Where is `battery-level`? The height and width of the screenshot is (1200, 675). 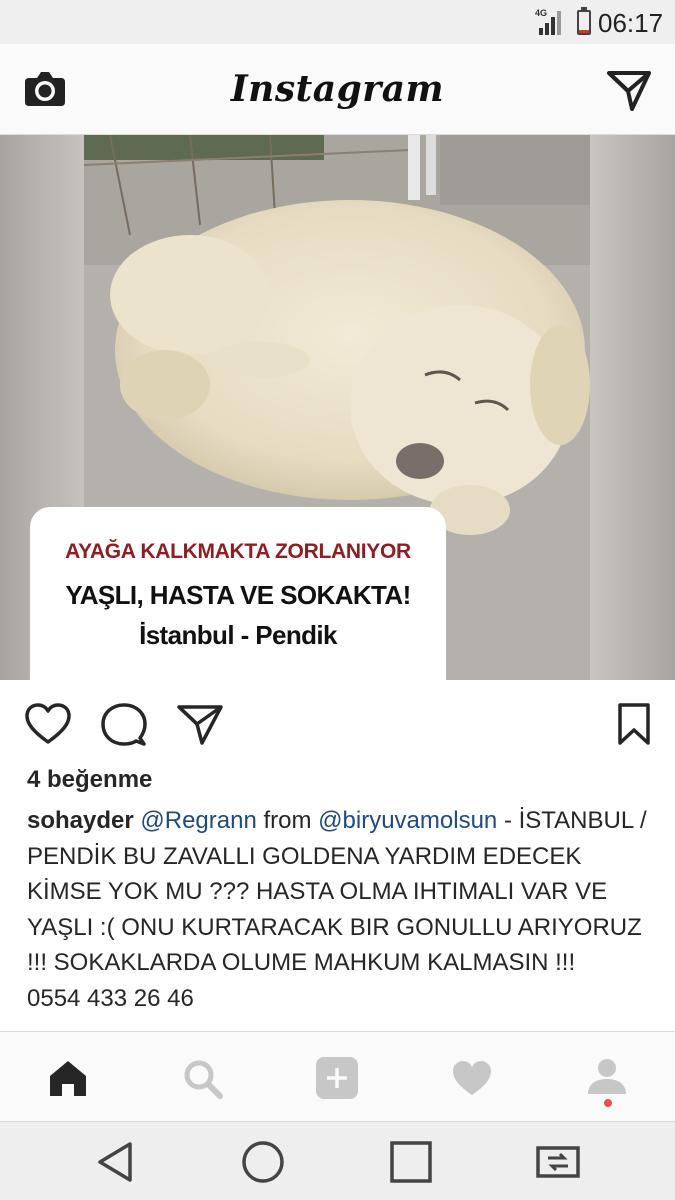
battery-level is located at coordinates (584, 31).